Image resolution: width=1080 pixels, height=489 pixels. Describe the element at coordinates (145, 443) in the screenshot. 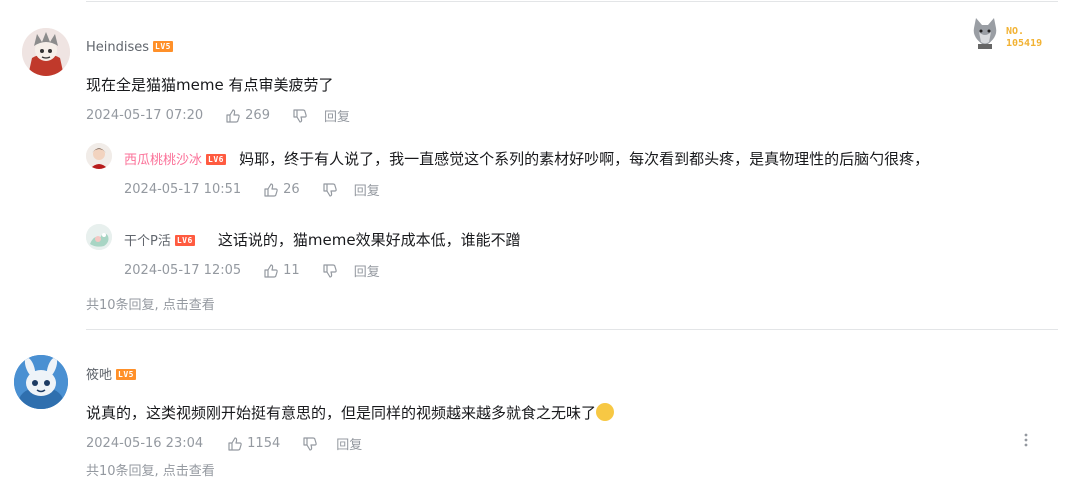

I see `timestamp: 2024-05-16 23:04` at that location.